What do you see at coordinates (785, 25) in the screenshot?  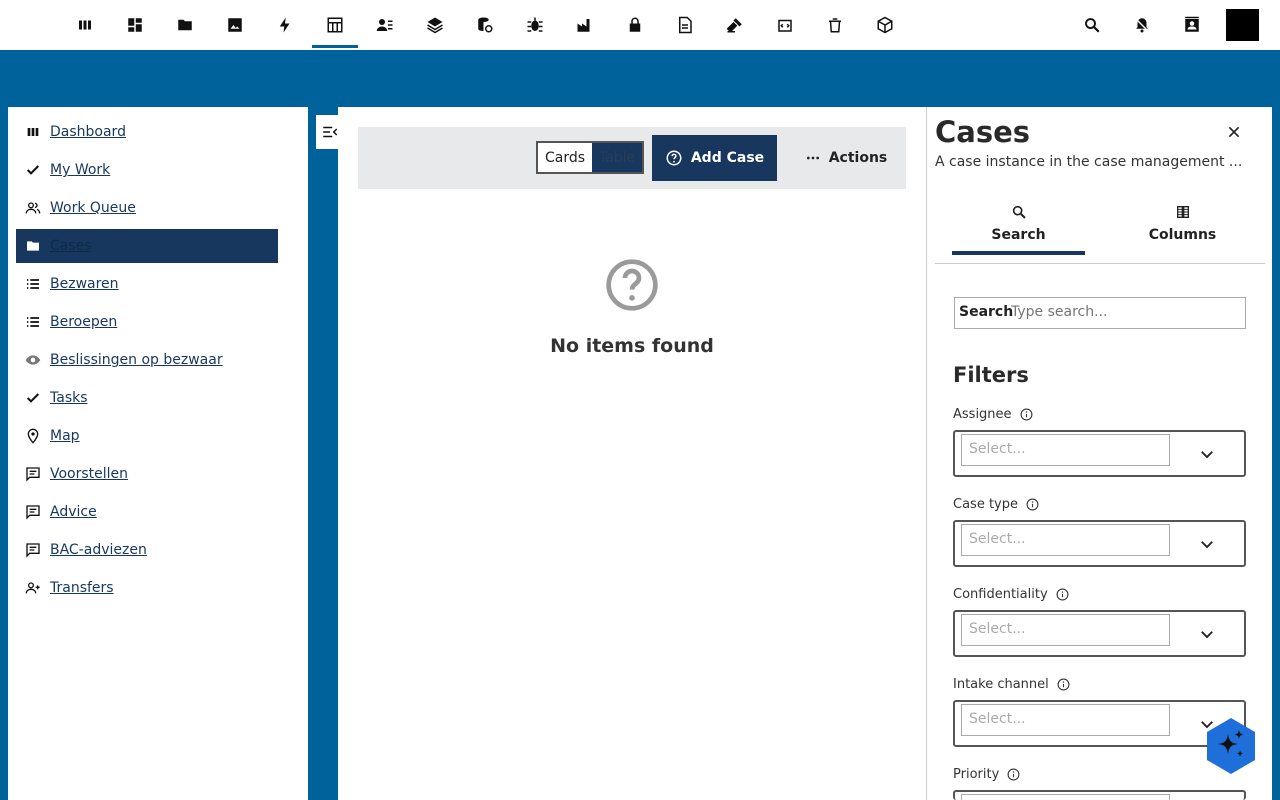 I see `code-box-icon` at bounding box center [785, 25].